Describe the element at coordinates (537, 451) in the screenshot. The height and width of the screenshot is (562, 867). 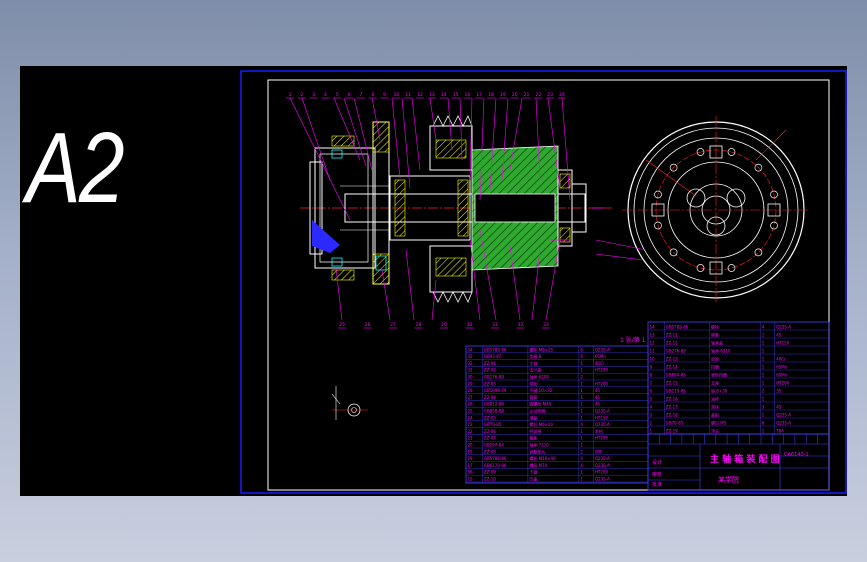
I see `parts-cell-name: 调整垫片` at that location.